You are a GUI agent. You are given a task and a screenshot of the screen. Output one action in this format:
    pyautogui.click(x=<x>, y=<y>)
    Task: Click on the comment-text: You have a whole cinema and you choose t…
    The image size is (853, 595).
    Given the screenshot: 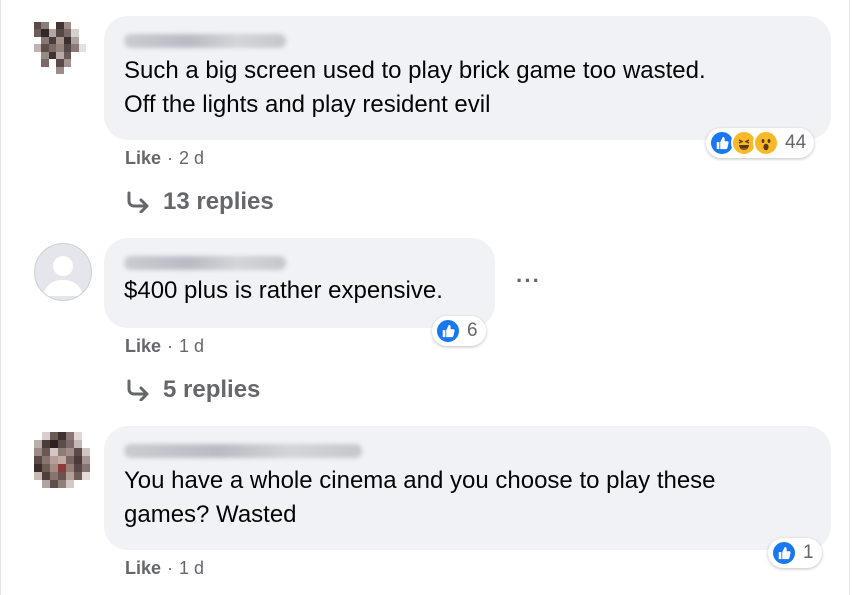 What is the action you would take?
    pyautogui.click(x=420, y=497)
    